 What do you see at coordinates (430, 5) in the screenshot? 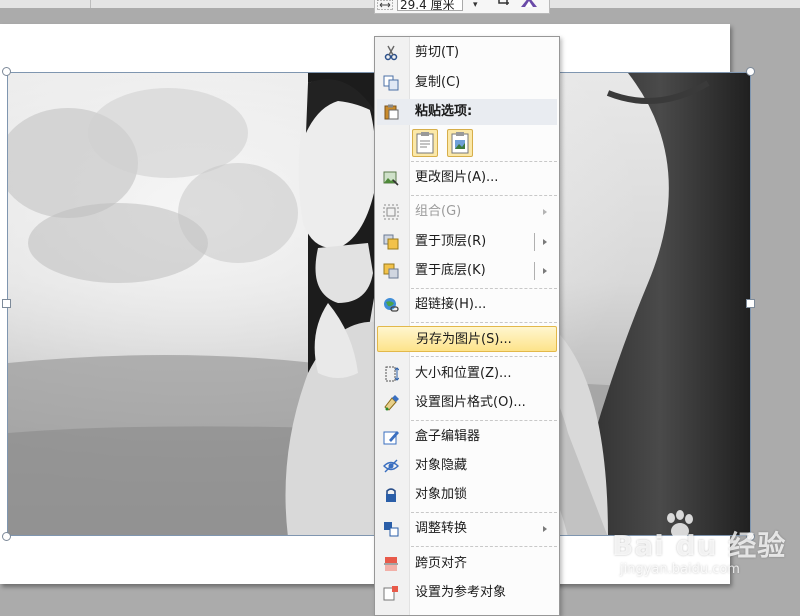
I see `shape-width-input: 29.4 厘米` at bounding box center [430, 5].